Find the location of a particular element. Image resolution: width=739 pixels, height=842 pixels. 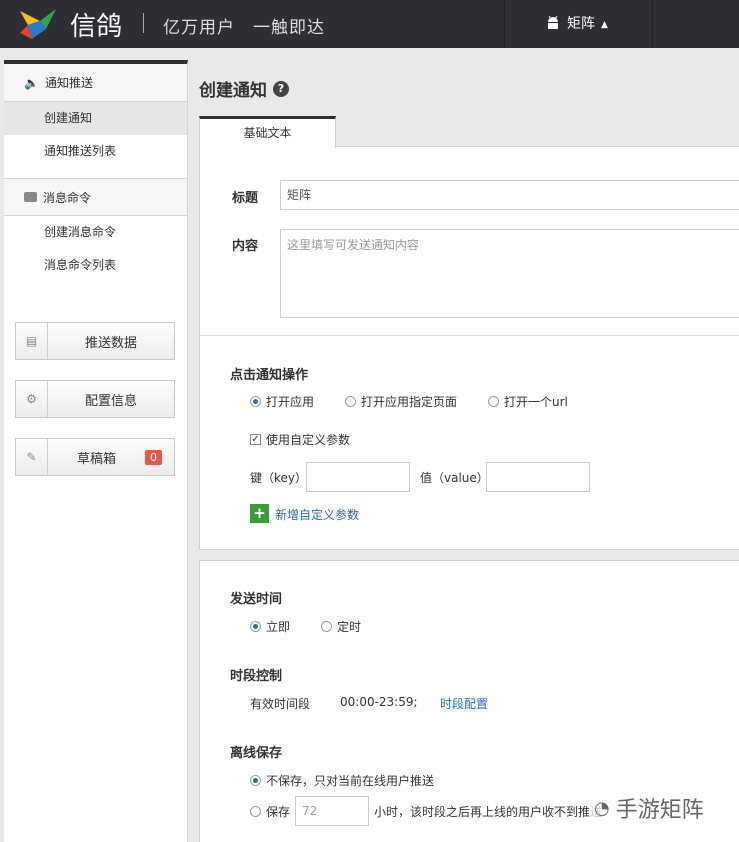

brand-name: 信鸽 is located at coordinates (96, 27).